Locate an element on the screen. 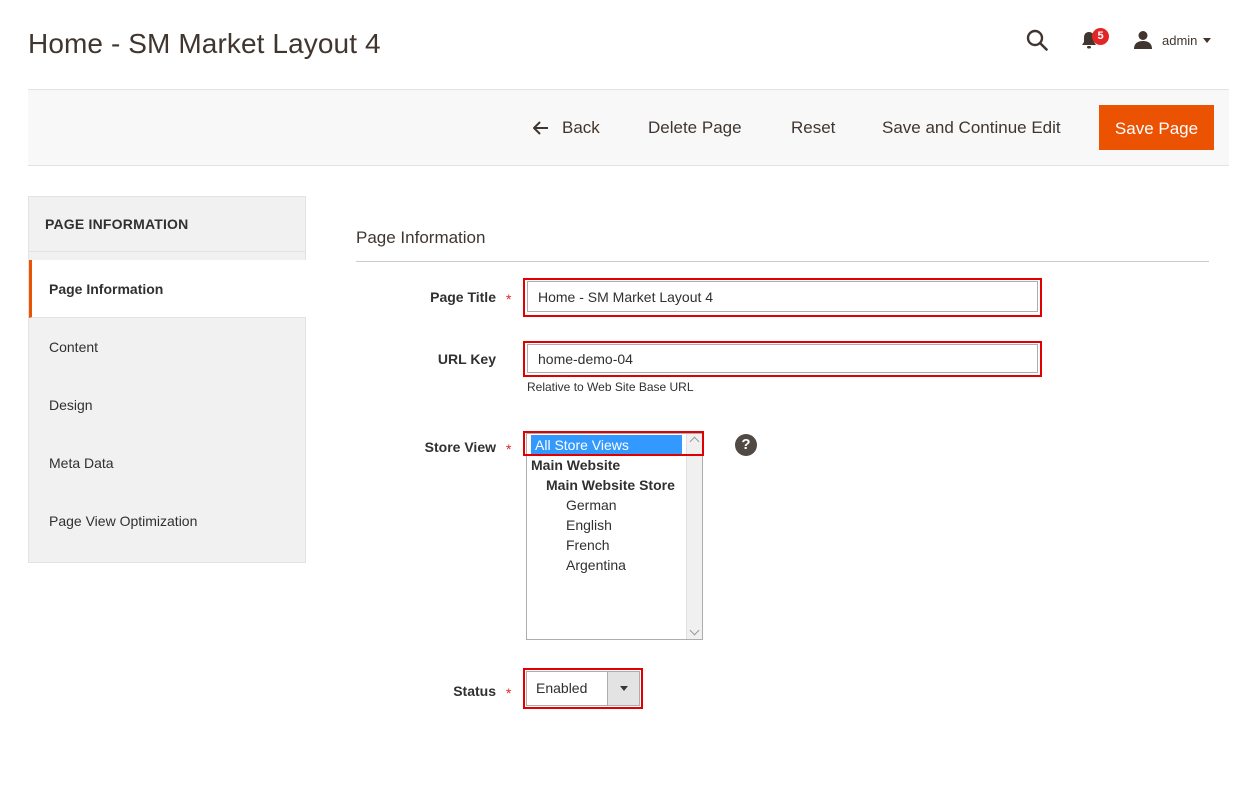 Image resolution: width=1233 pixels, height=788 pixels. section-title: Page Information is located at coordinates (421, 237).